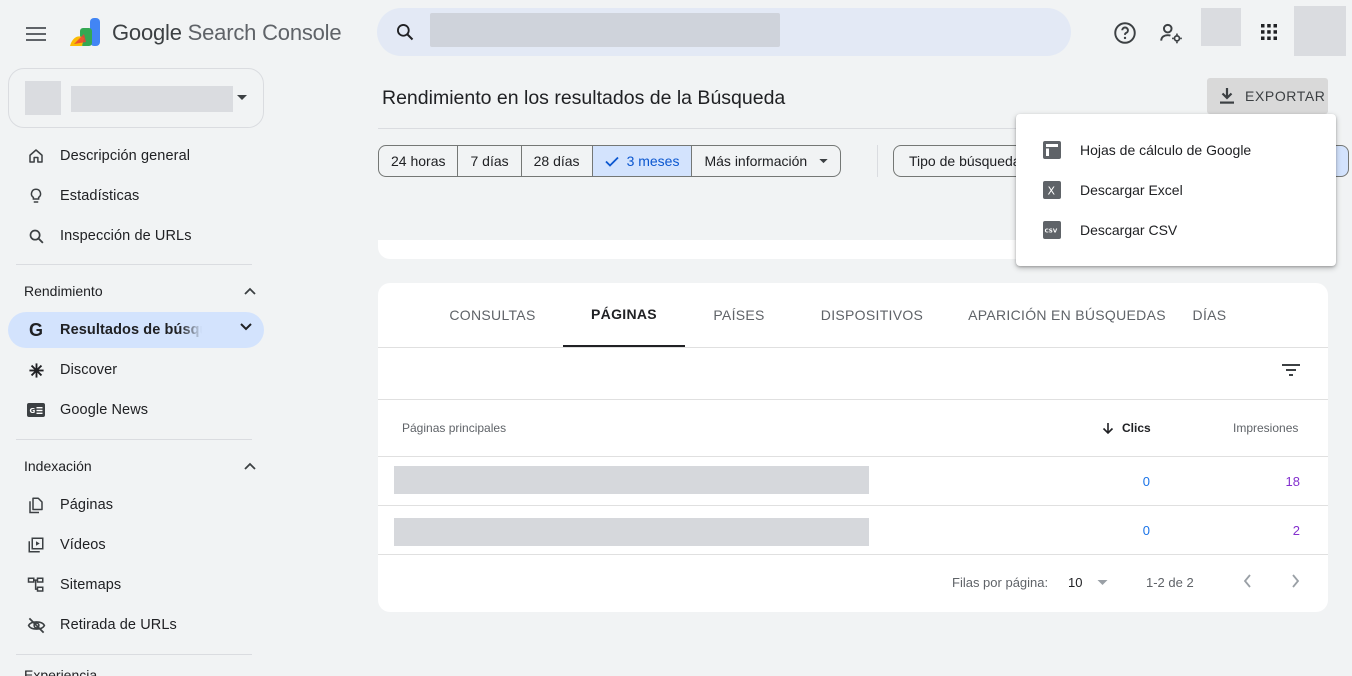 This screenshot has width=1352, height=676. I want to click on pagination-range: 1-2 de 2, so click(1170, 582).